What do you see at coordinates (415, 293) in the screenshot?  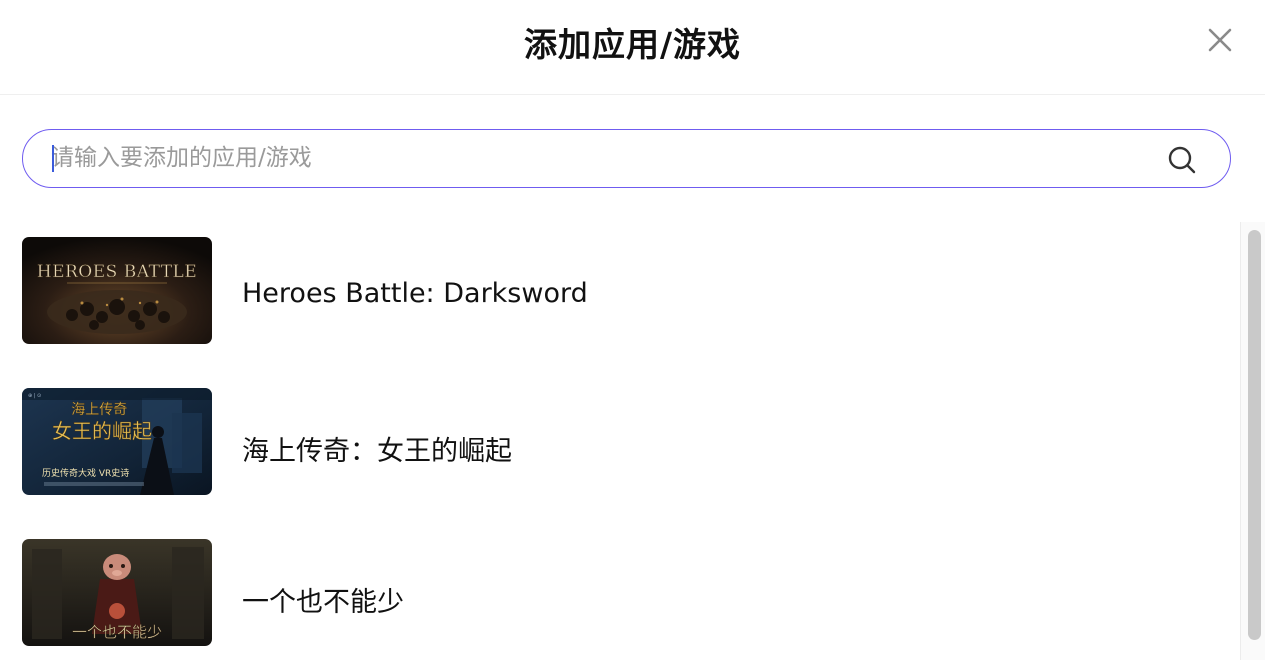 I see `app-name: Heroes Battle: Darksword` at bounding box center [415, 293].